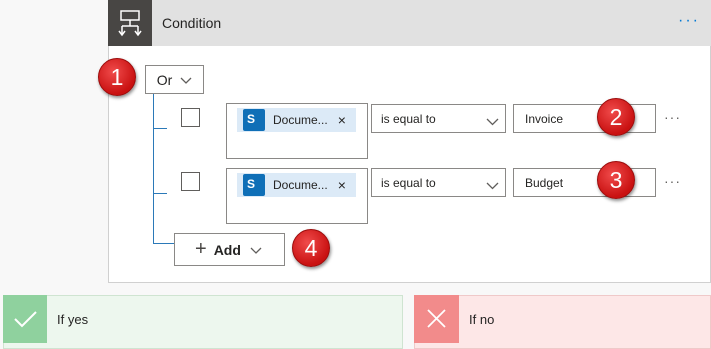 This screenshot has height=349, width=711. Describe the element at coordinates (25, 319) in the screenshot. I see `check-icon` at that location.